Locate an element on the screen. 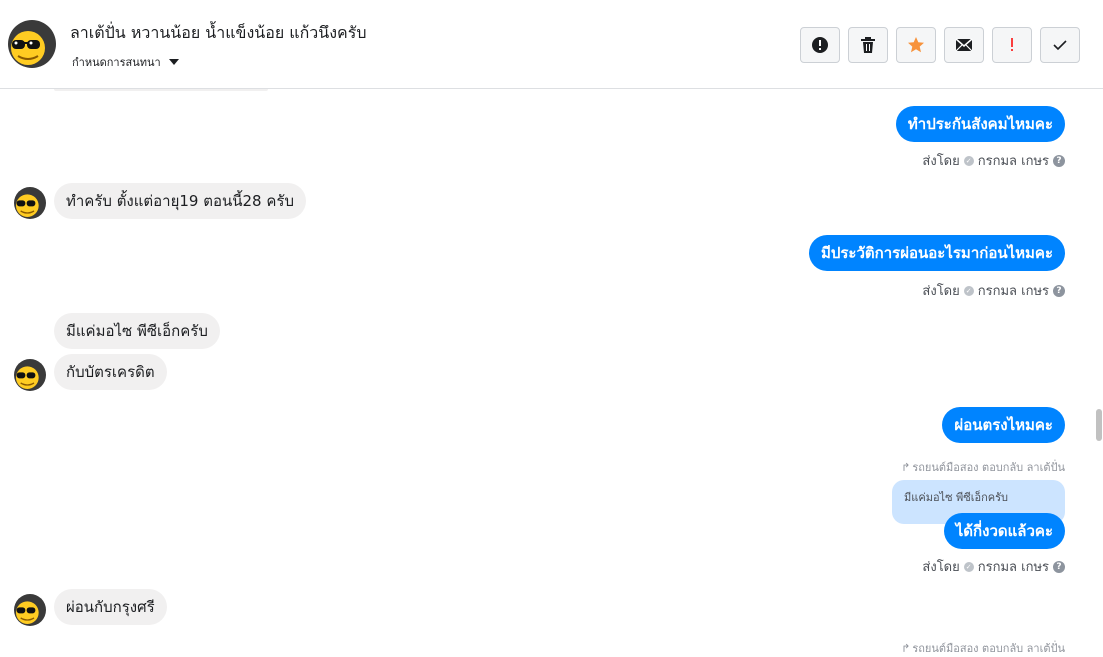 The width and height of the screenshot is (1103, 657). check-icon is located at coordinates (1060, 45).